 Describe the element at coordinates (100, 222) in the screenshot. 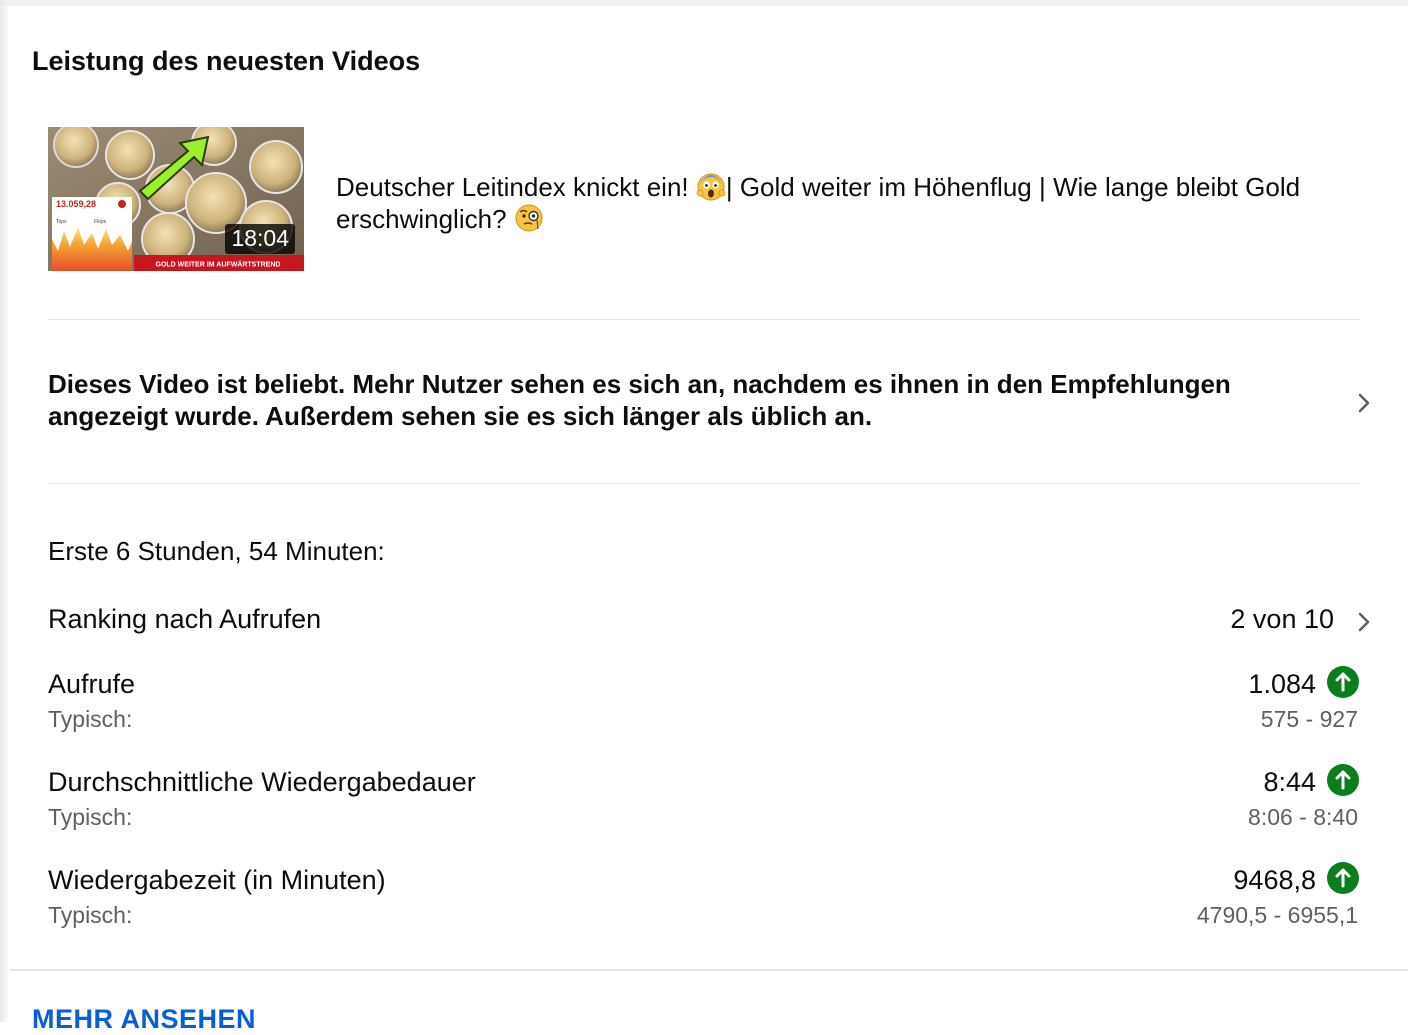

I see `thumbnail-label-right: Flops` at that location.